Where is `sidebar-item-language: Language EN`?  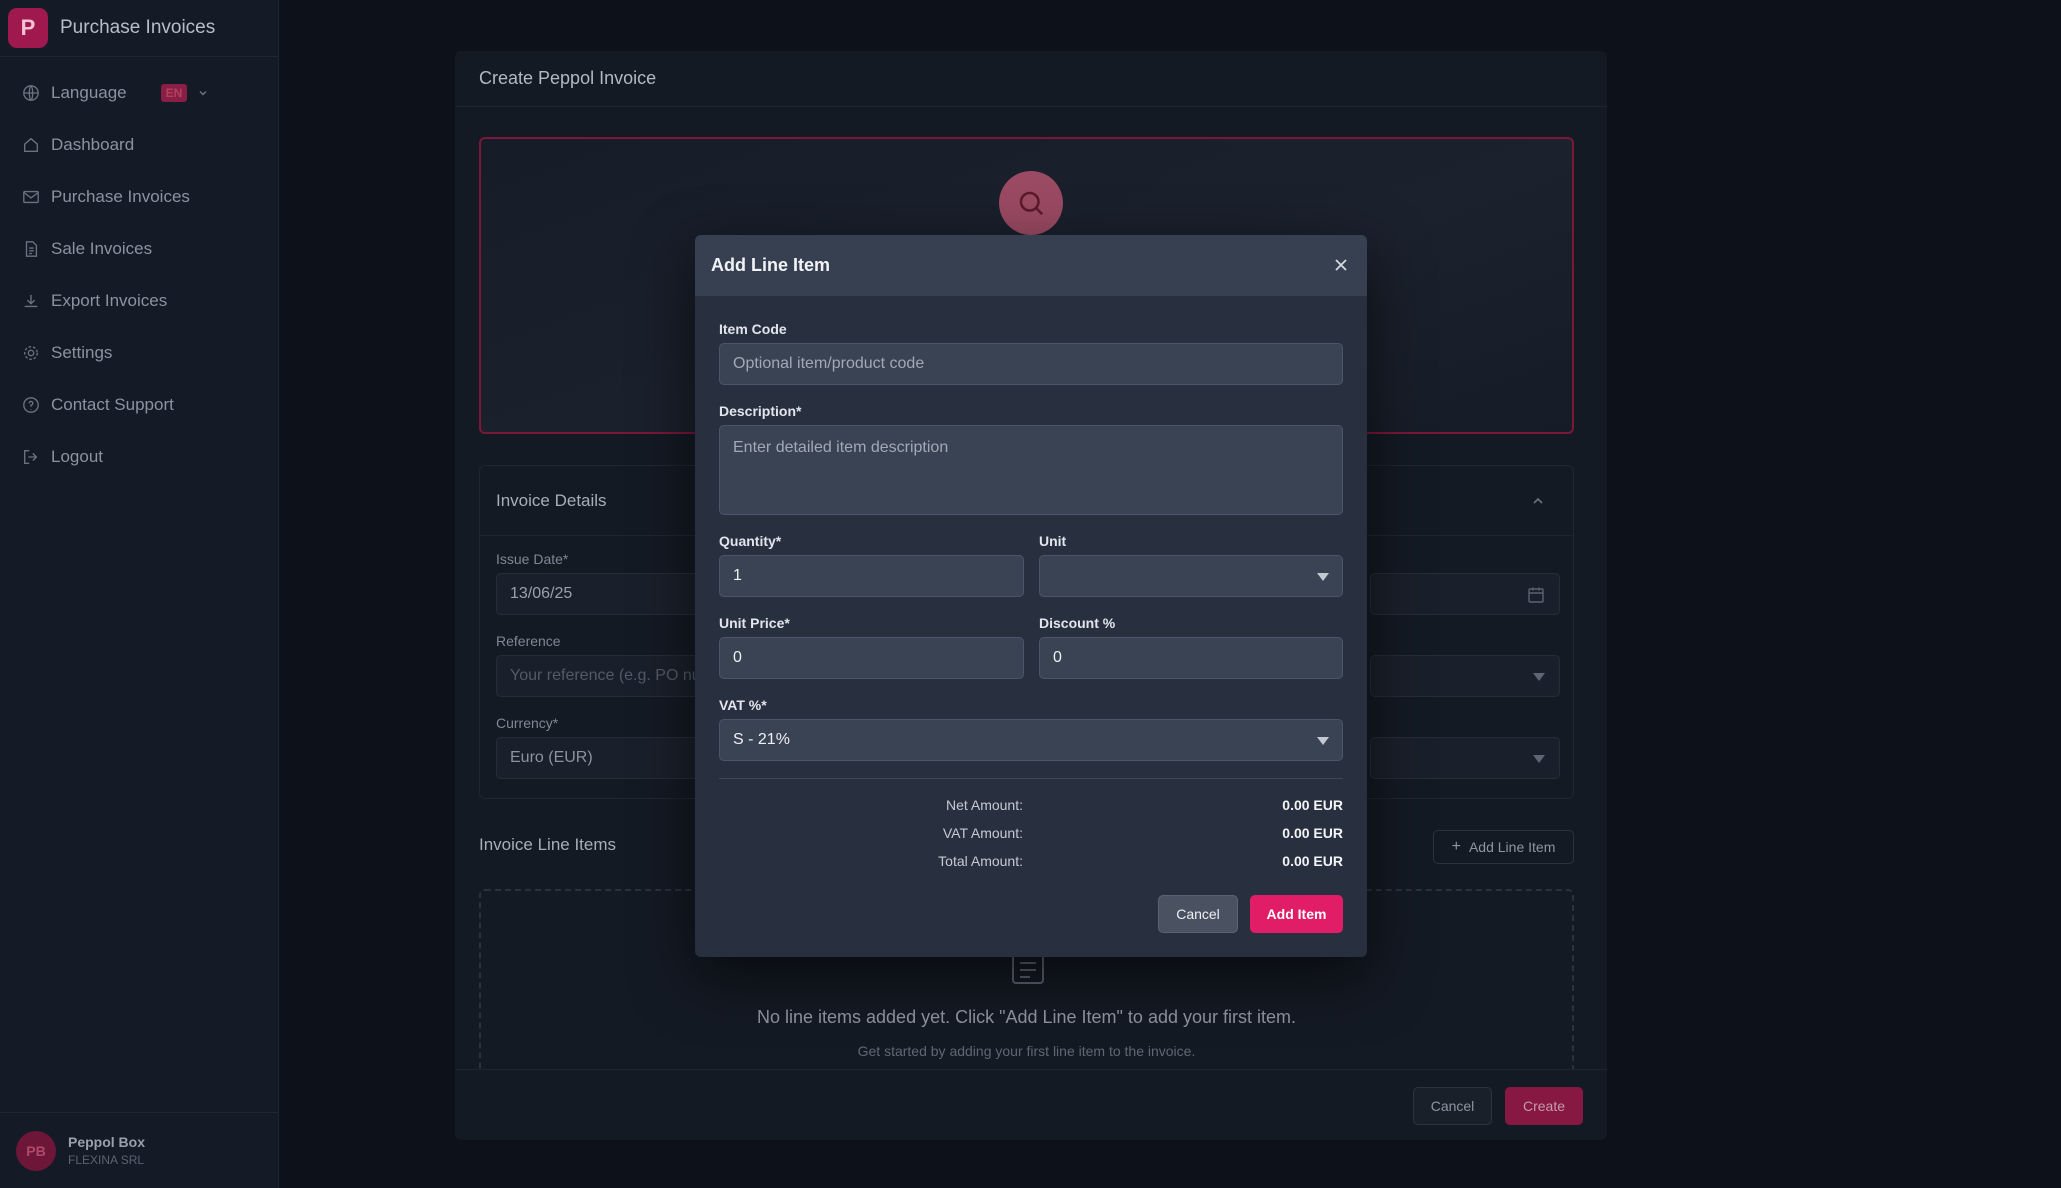 sidebar-item-language: Language EN is located at coordinates (139, 93).